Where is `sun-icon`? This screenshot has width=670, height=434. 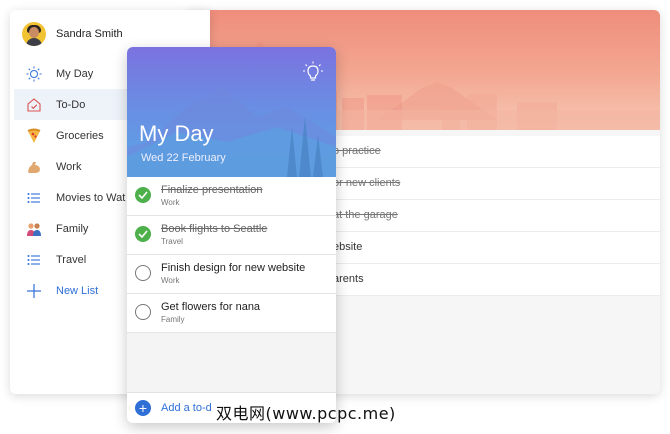
sun-icon is located at coordinates (34, 74).